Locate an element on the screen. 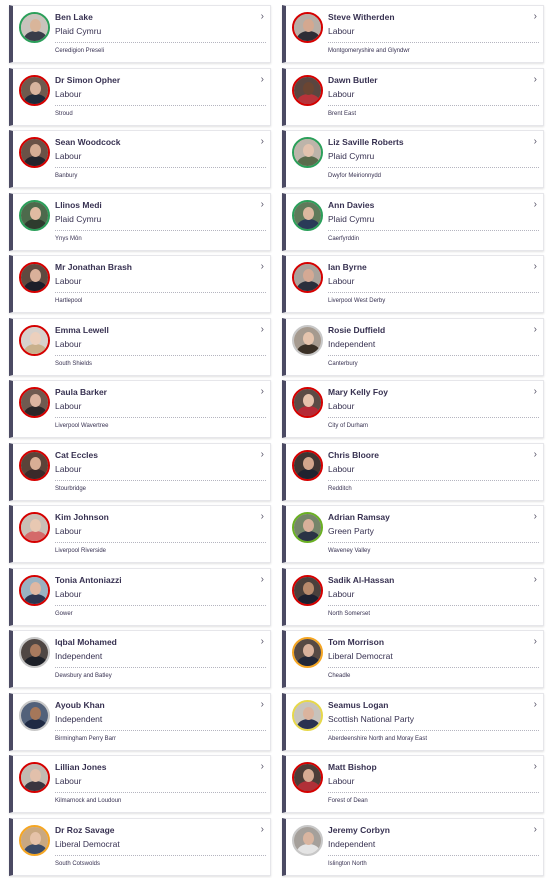 The width and height of the screenshot is (548, 878). member-card: Emma Lewell Labour South Shields › is located at coordinates (140, 346).